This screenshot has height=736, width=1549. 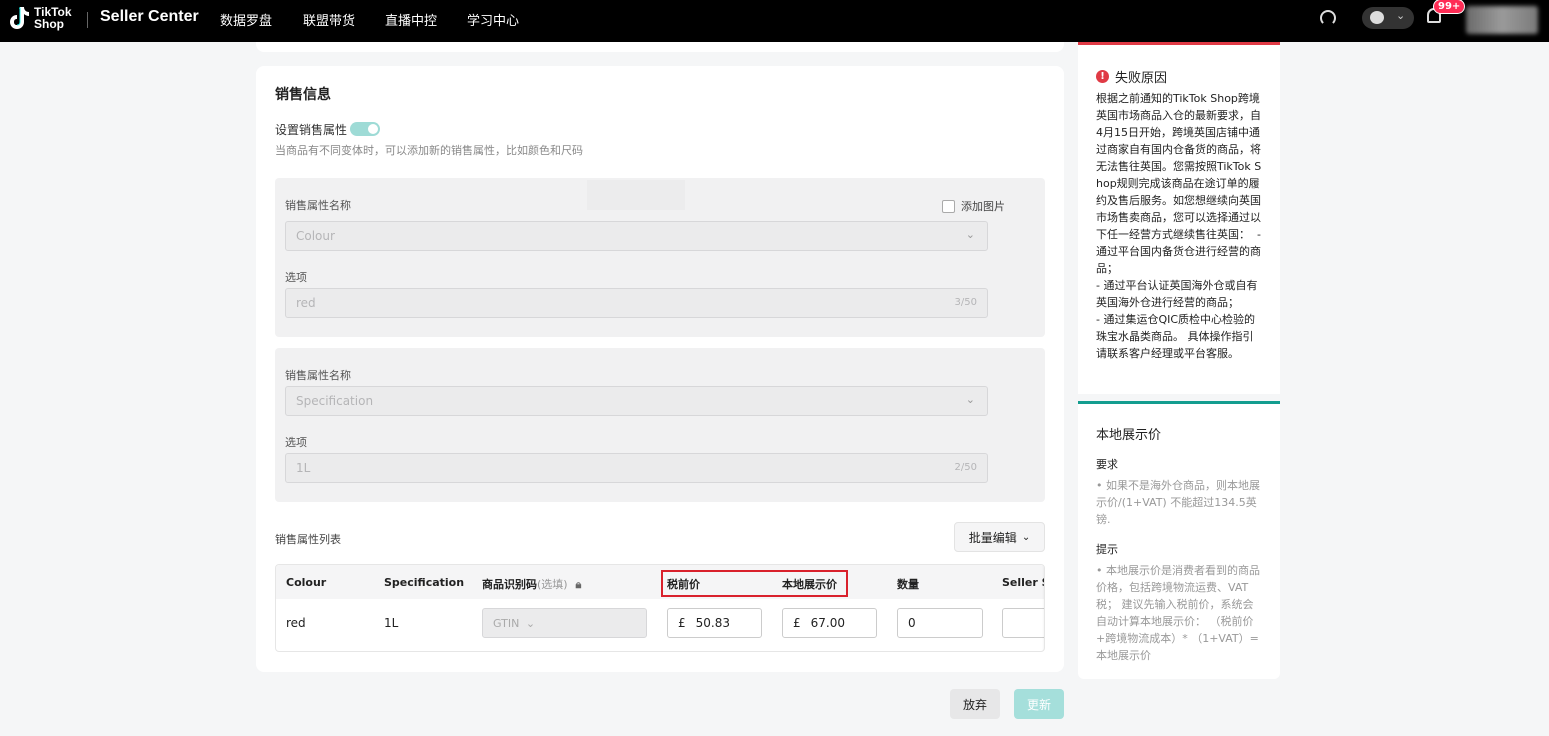 What do you see at coordinates (19, 18) in the screenshot?
I see `tiktok-note-icon` at bounding box center [19, 18].